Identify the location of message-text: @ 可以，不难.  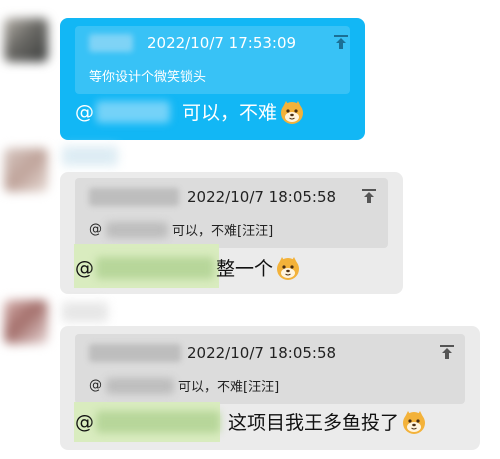
(190, 111).